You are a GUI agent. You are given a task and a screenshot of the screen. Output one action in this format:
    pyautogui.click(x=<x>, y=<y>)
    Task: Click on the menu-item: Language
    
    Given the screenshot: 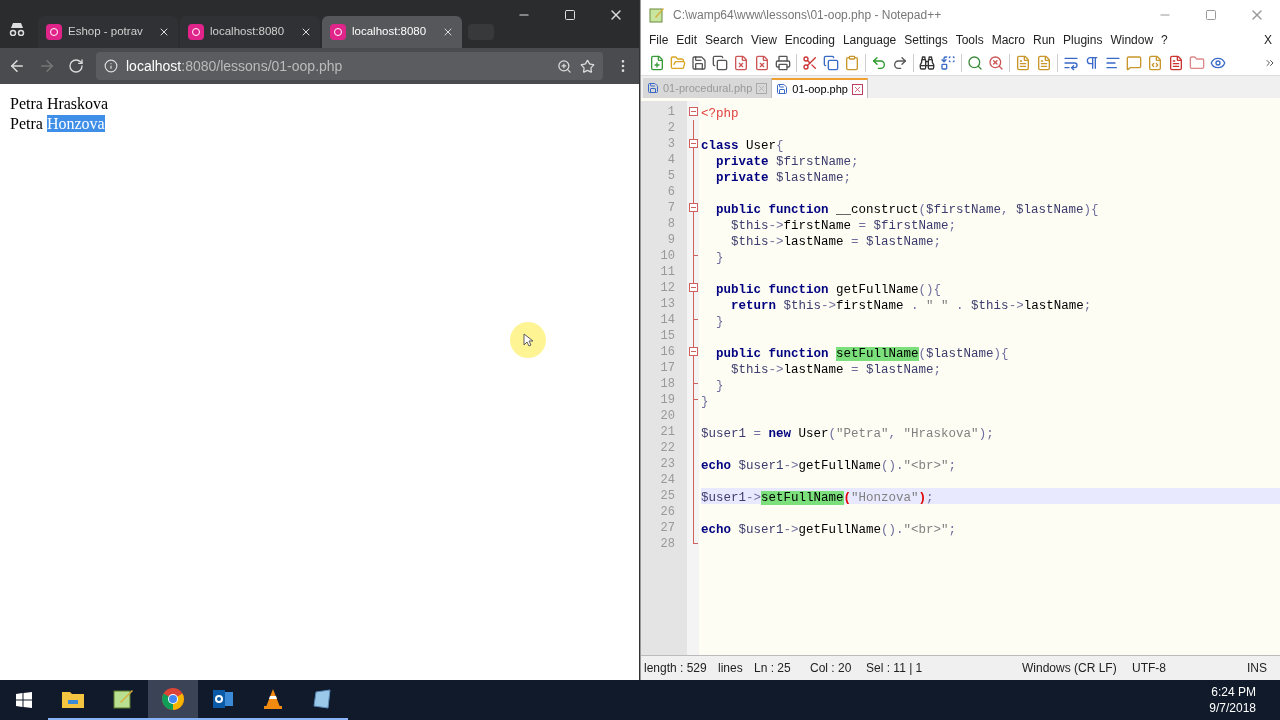 What is the action you would take?
    pyautogui.click(x=869, y=40)
    